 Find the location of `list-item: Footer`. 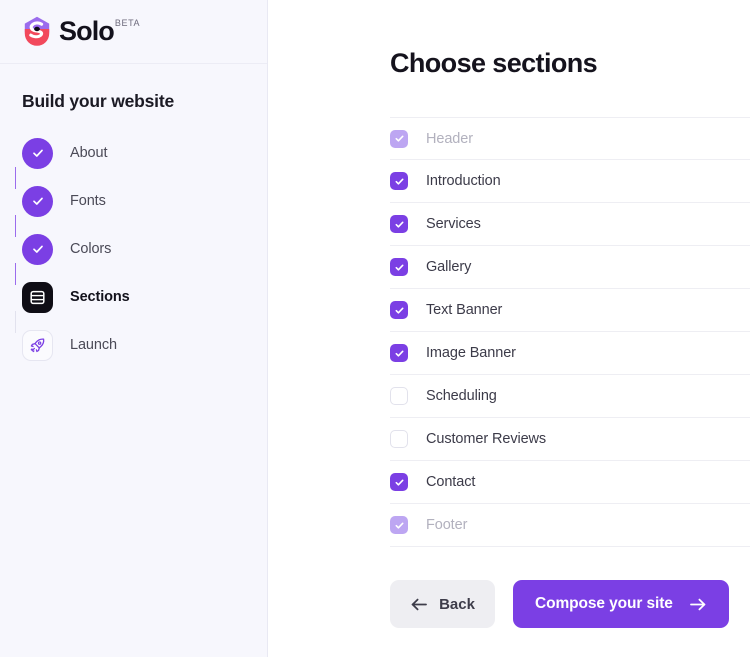

list-item: Footer is located at coordinates (570, 525).